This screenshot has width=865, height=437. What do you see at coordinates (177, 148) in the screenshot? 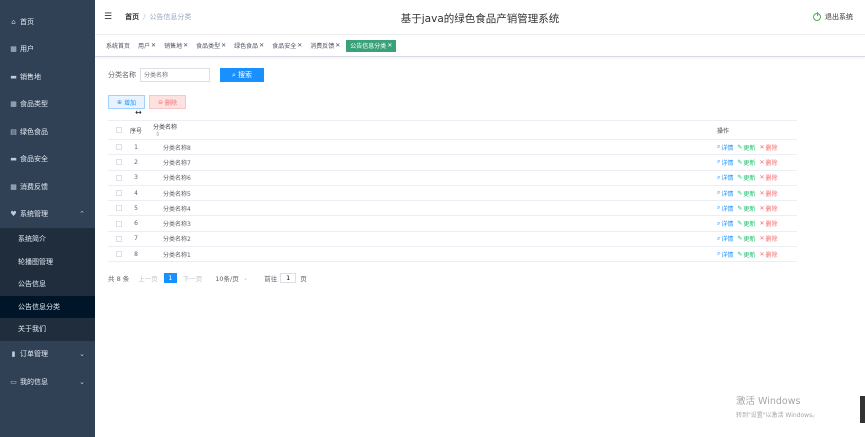
I see `row-name: 分类名称8` at bounding box center [177, 148].